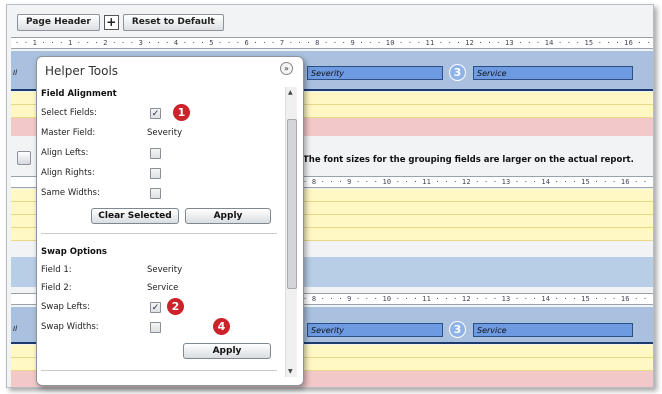  Describe the element at coordinates (457, 329) in the screenshot. I see `badge-three-bottom: 3` at that location.